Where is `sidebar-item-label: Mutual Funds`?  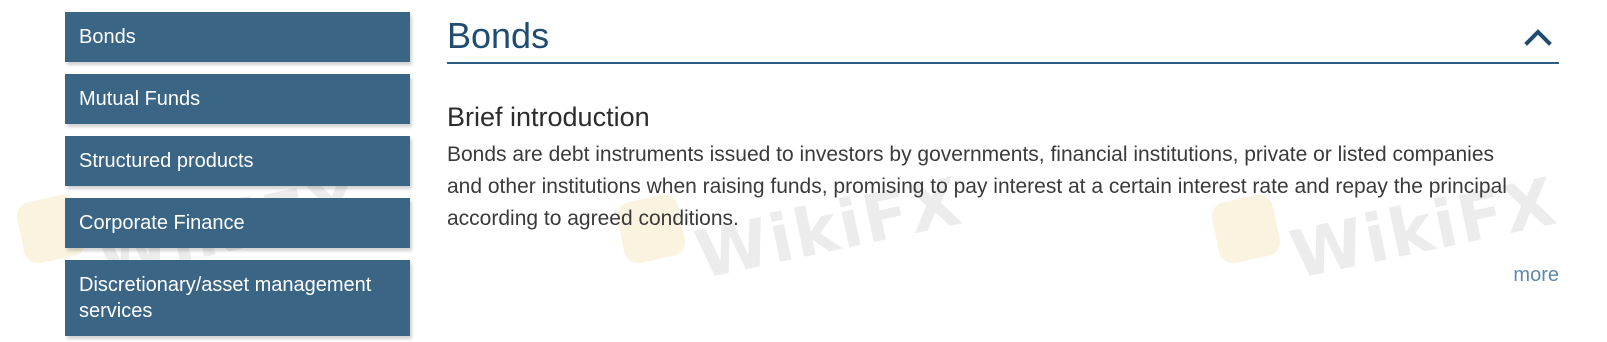
sidebar-item-label: Mutual Funds is located at coordinates (140, 99).